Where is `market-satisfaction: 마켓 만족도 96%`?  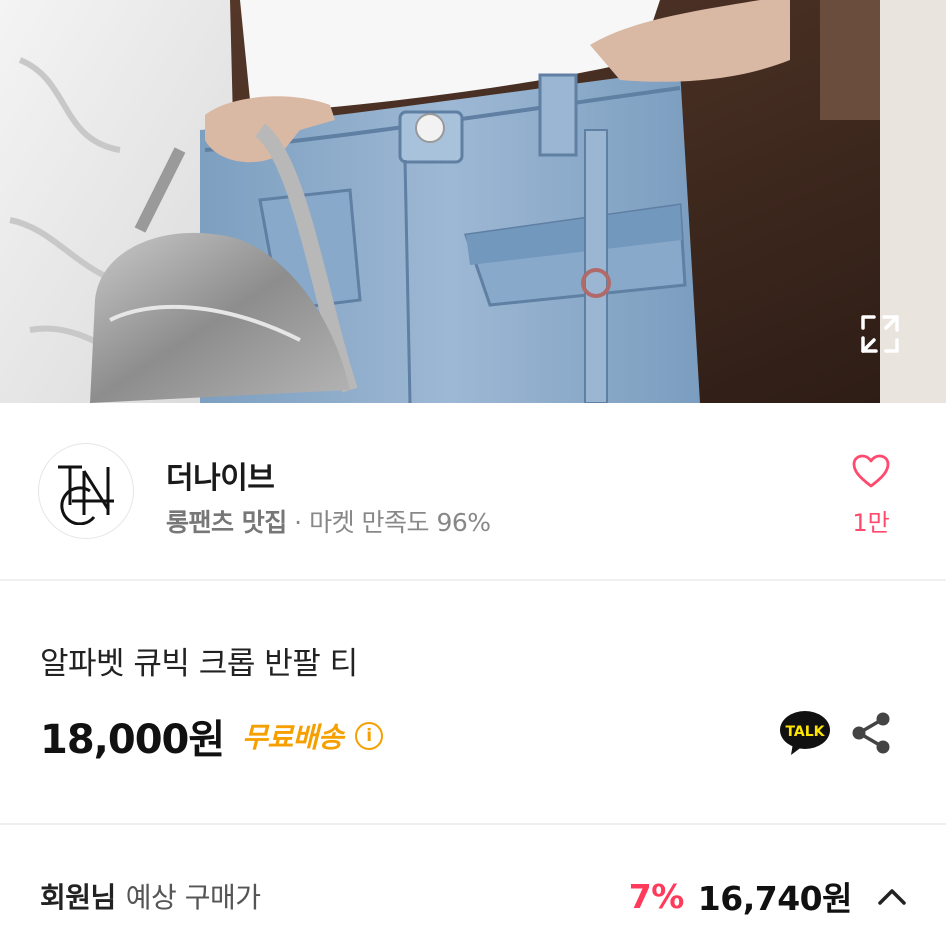 market-satisfaction: 마켓 만족도 96% is located at coordinates (400, 522).